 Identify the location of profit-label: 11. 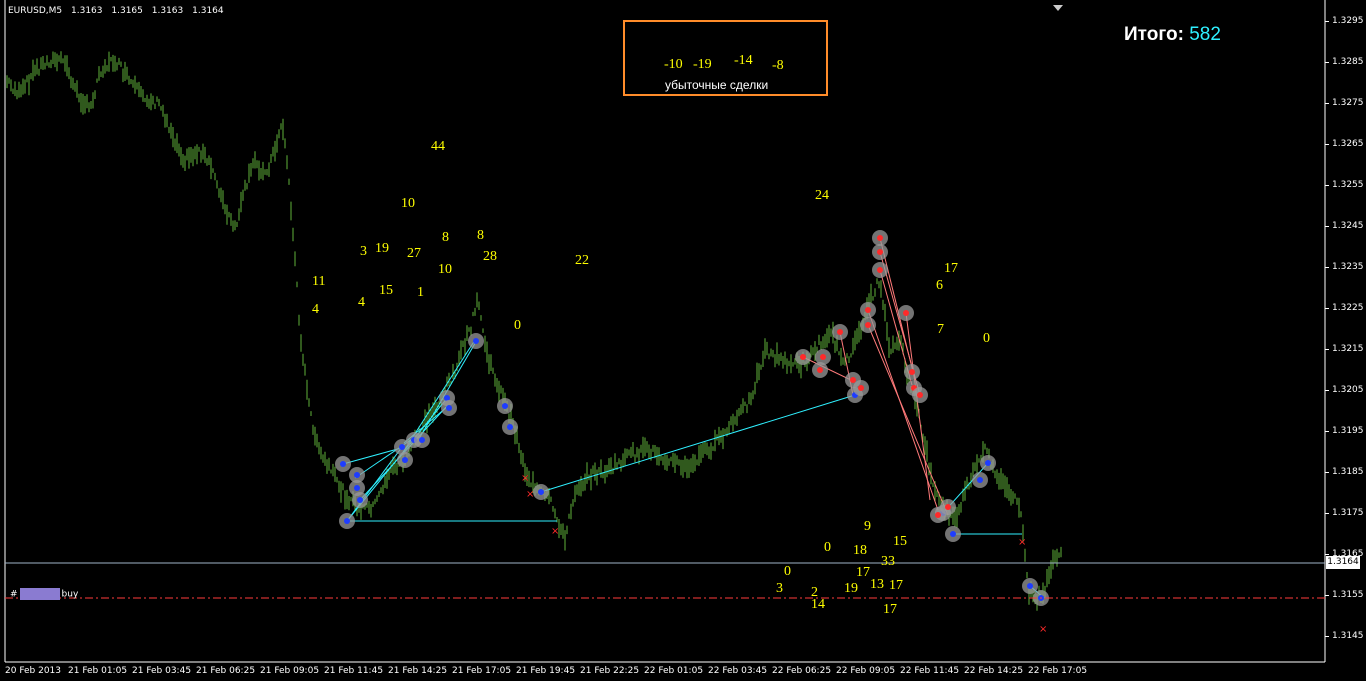
(319, 281).